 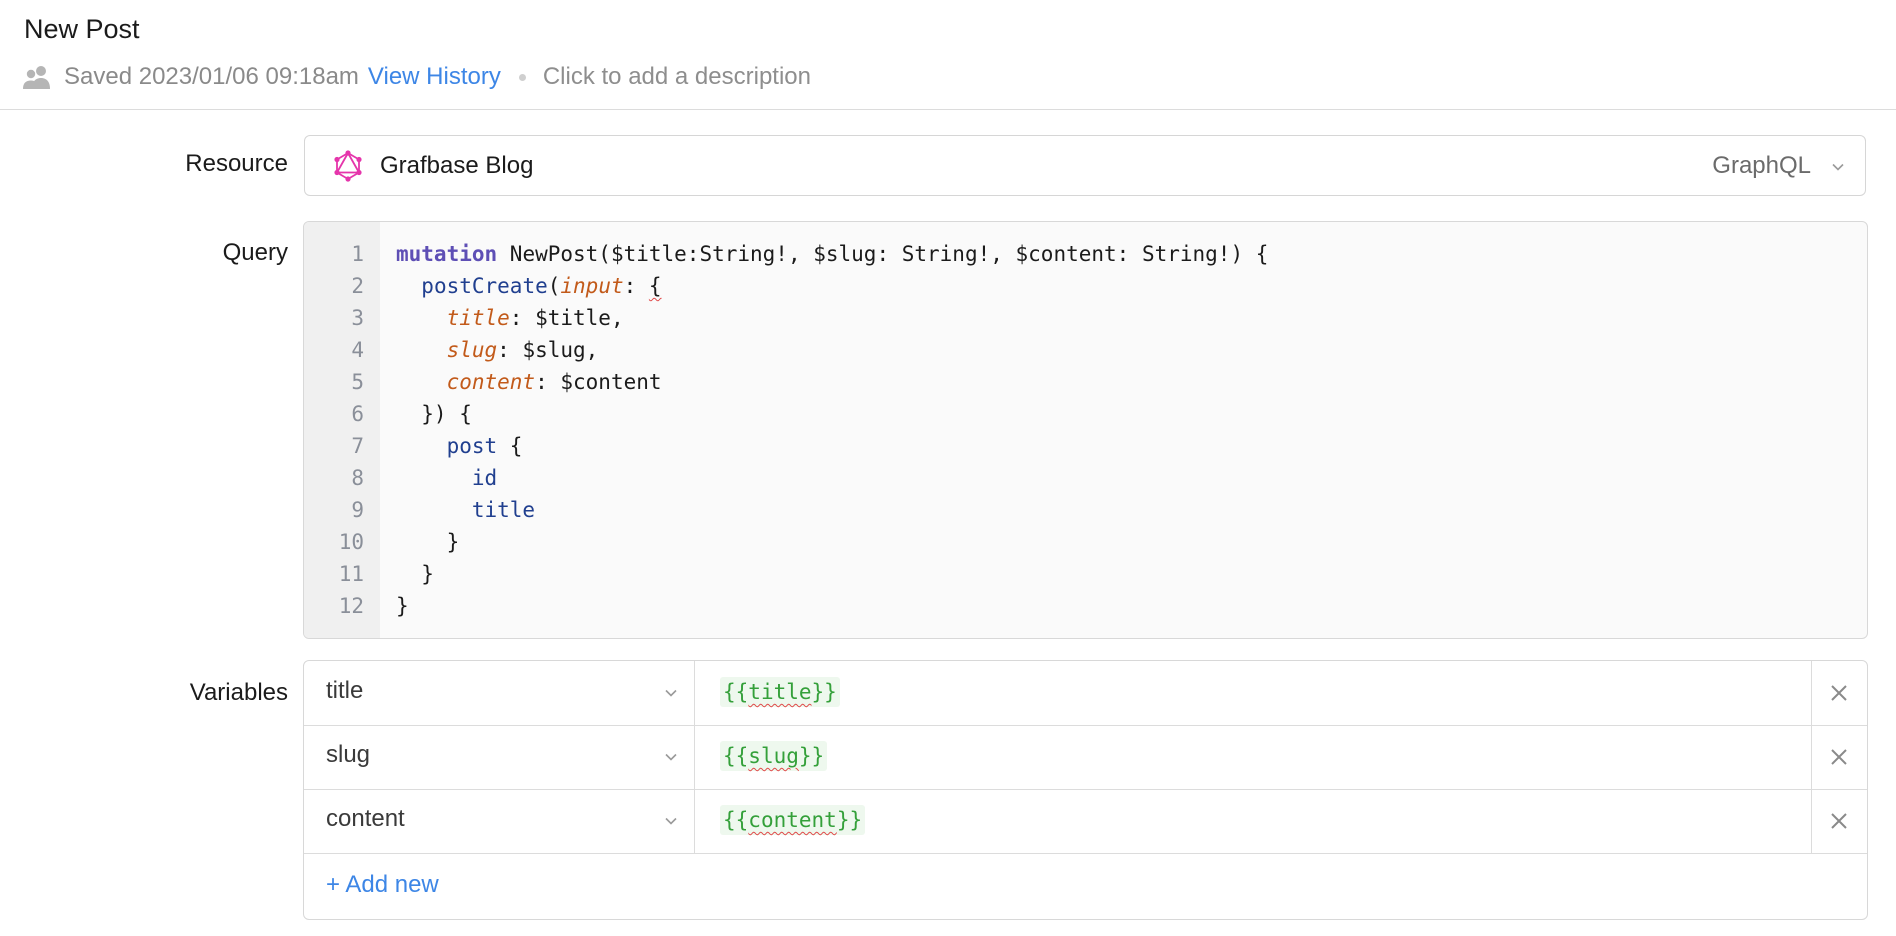 What do you see at coordinates (357, 254) in the screenshot?
I see `line-number: 1` at bounding box center [357, 254].